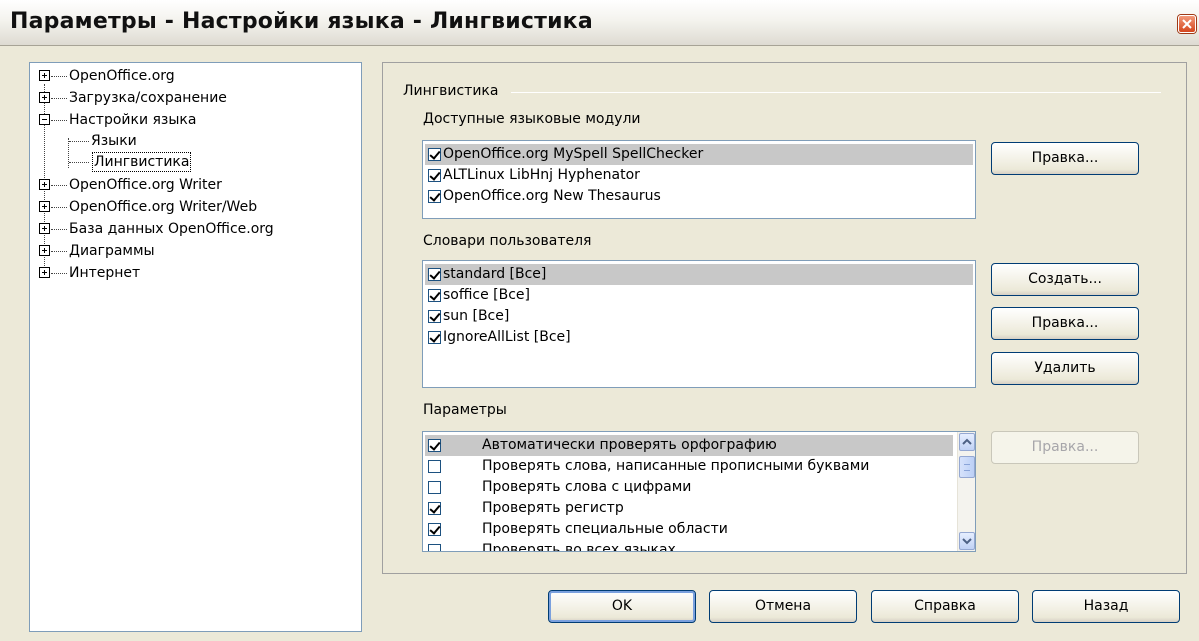  What do you see at coordinates (699, 274) in the screenshot?
I see `list-item: standard [Все]` at bounding box center [699, 274].